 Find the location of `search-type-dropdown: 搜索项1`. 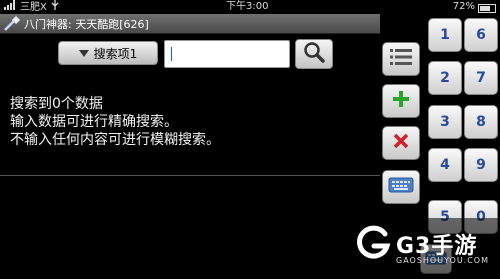

search-type-dropdown: 搜索项1 is located at coordinates (108, 53).